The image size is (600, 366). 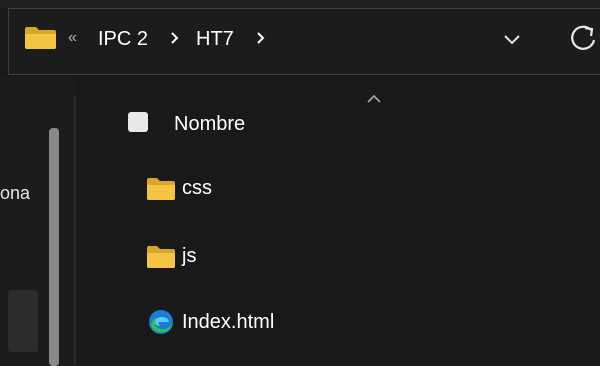 I want to click on nav-scrollbar-thumb, so click(x=54, y=247).